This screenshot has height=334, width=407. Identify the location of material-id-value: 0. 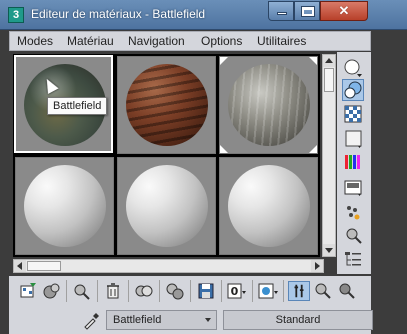
(235, 291).